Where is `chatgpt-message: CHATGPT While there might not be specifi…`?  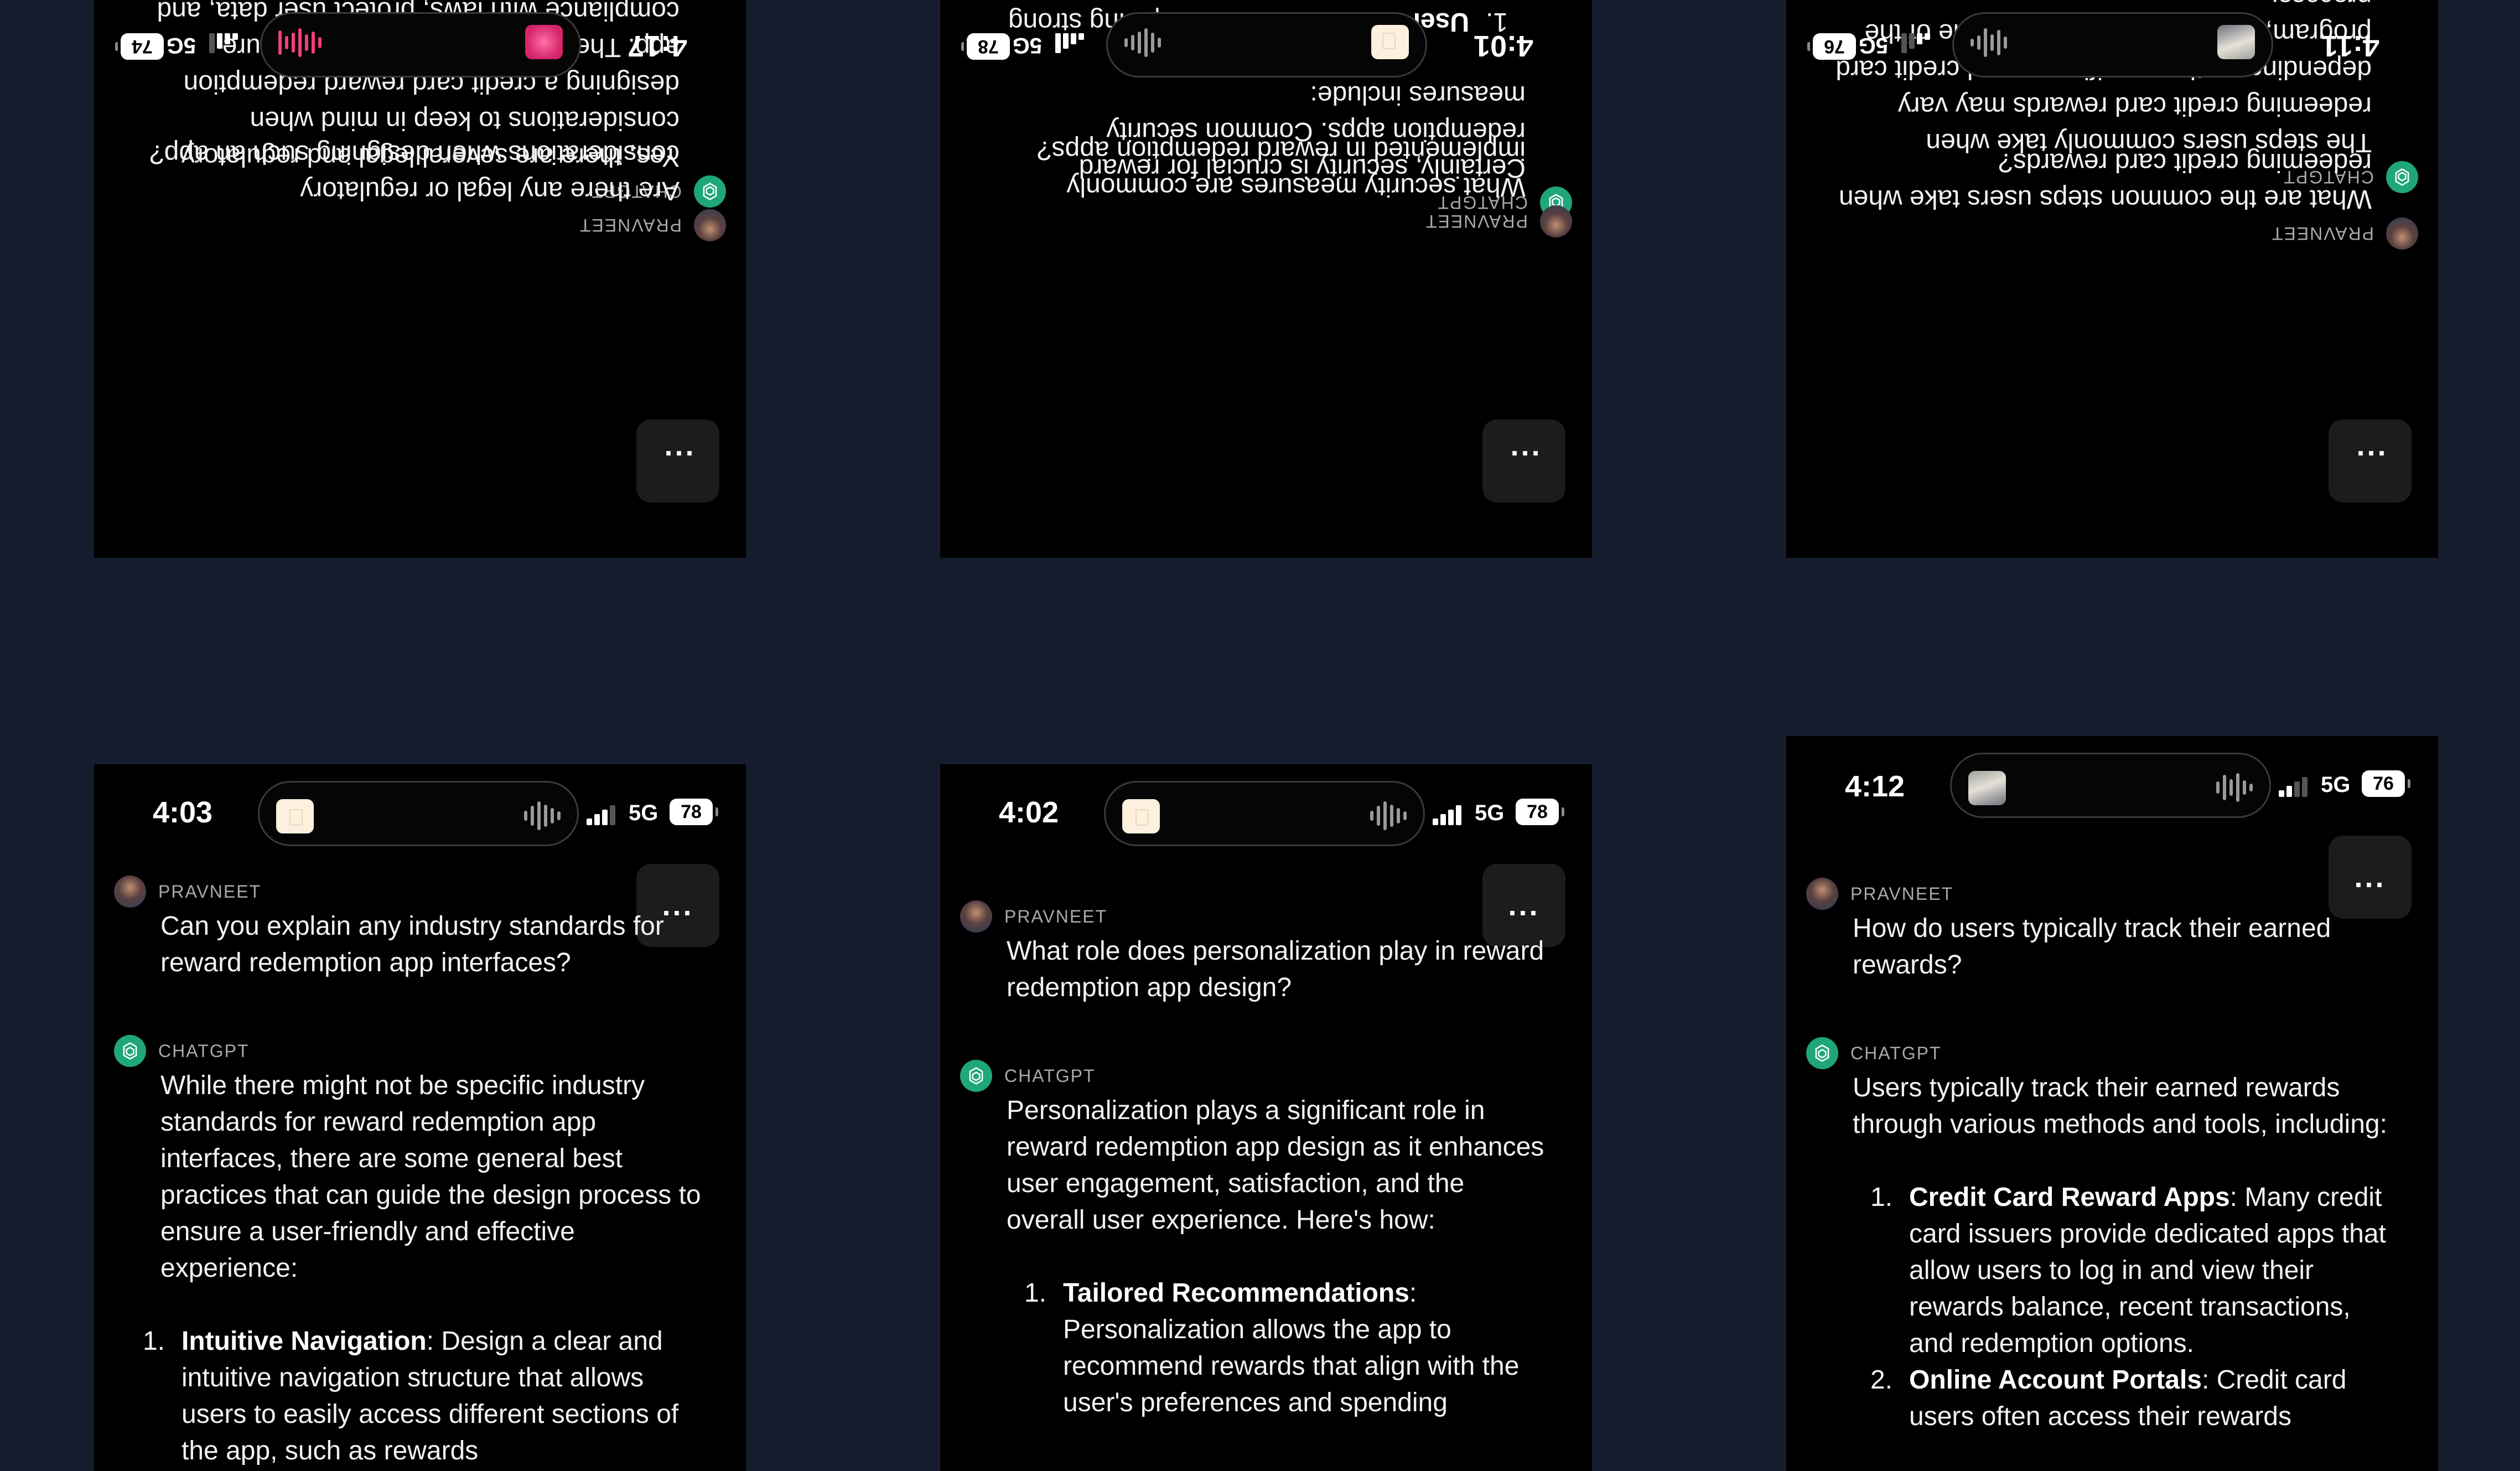 chatgpt-message: CHATGPT While there might not be specifi… is located at coordinates (408, 1251).